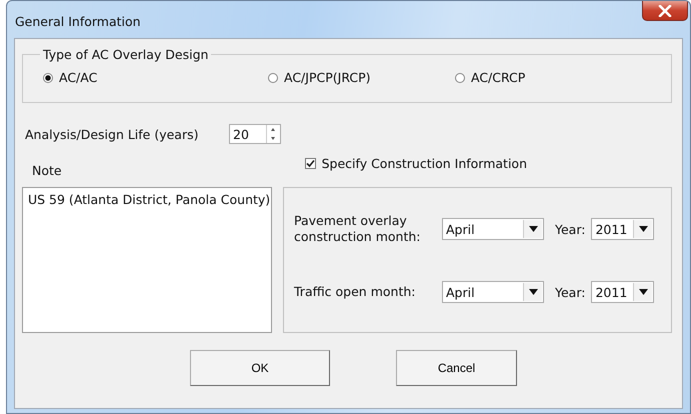  Describe the element at coordinates (358, 229) in the screenshot. I see `month-label: Pavement overlay construction month:` at that location.